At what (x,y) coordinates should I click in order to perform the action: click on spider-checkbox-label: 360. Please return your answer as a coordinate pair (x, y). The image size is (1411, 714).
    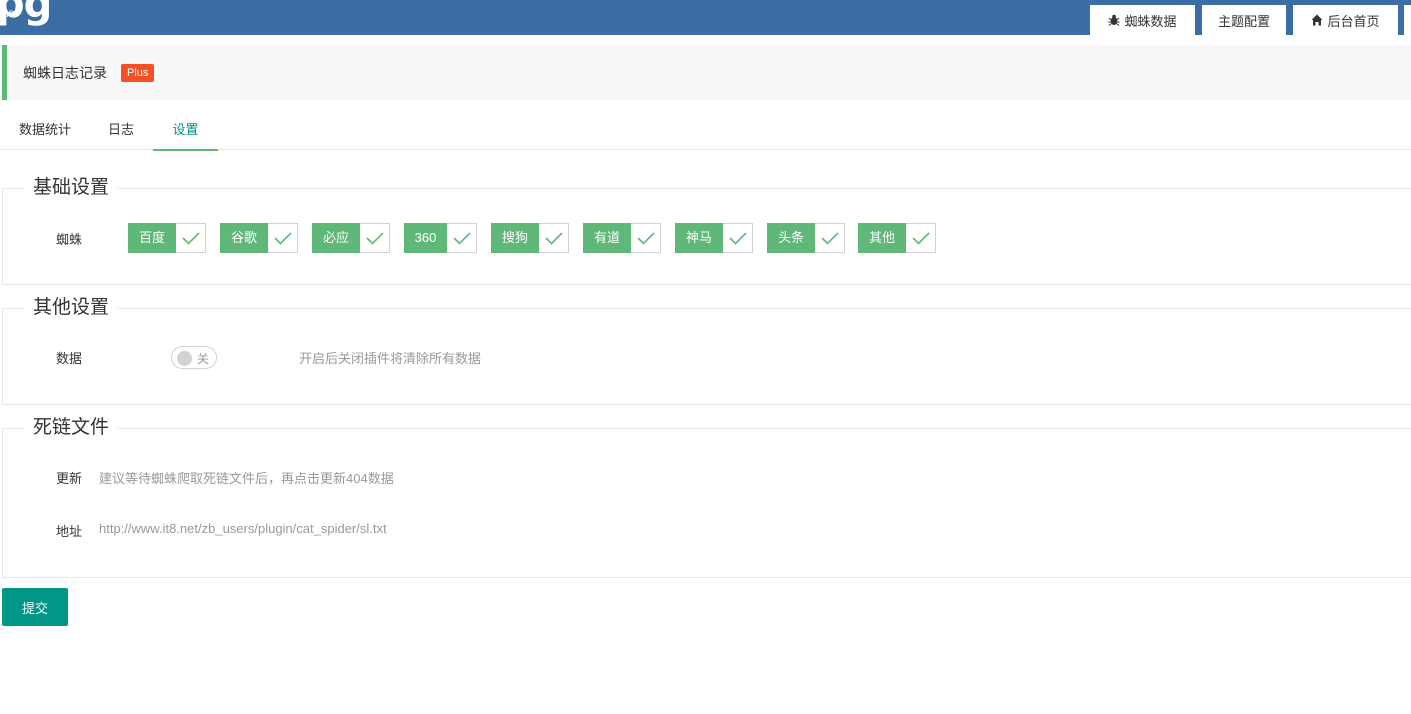
    Looking at the image, I should click on (425, 238).